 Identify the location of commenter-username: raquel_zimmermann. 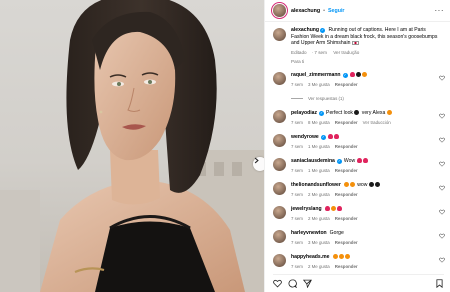
(316, 75).